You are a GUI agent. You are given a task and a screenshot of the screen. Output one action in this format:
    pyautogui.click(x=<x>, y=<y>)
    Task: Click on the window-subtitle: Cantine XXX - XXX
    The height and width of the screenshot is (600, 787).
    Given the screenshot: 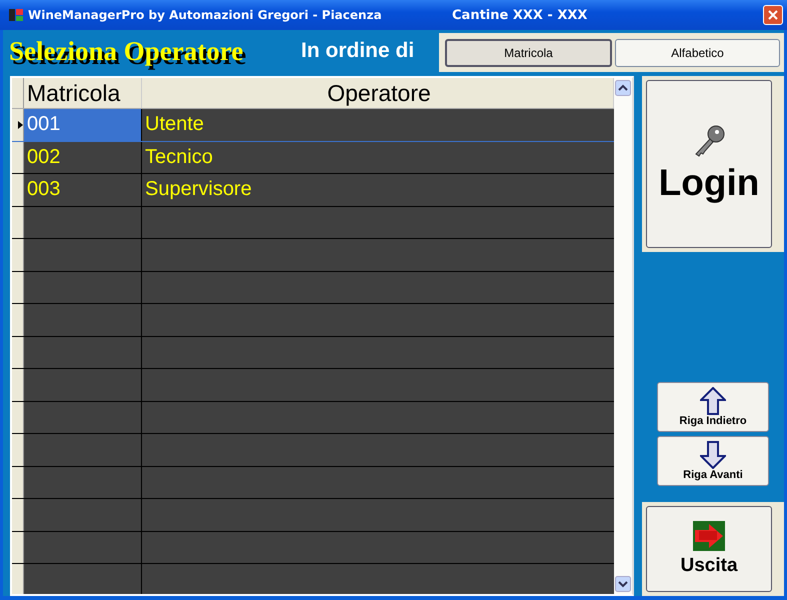 What is the action you would take?
    pyautogui.click(x=520, y=15)
    